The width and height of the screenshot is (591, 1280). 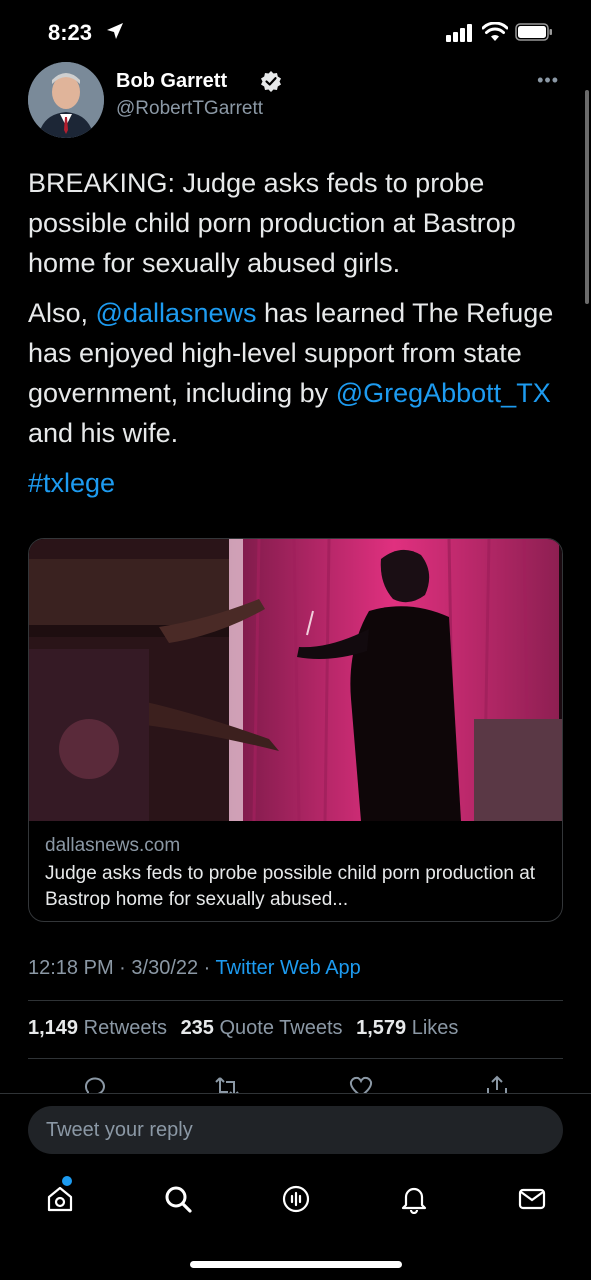 I want to click on tweet-time: 12:18 PM, so click(x=71, y=968).